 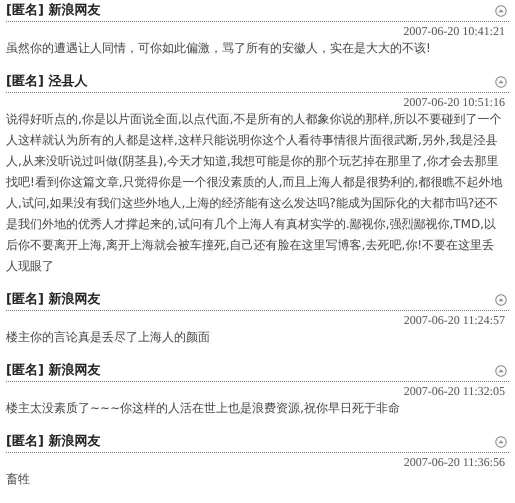 What do you see at coordinates (219, 48) in the screenshot?
I see `comment-text: 虽然你的遭遇让人同情，可你如此偏激，骂了所有的安徽人，实在是大大的不该!` at bounding box center [219, 48].